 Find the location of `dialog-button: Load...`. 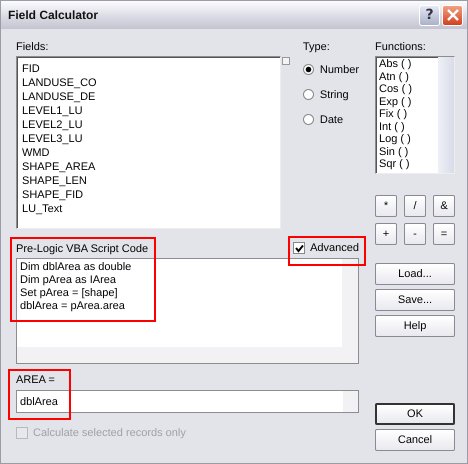

dialog-button: Load... is located at coordinates (415, 274).